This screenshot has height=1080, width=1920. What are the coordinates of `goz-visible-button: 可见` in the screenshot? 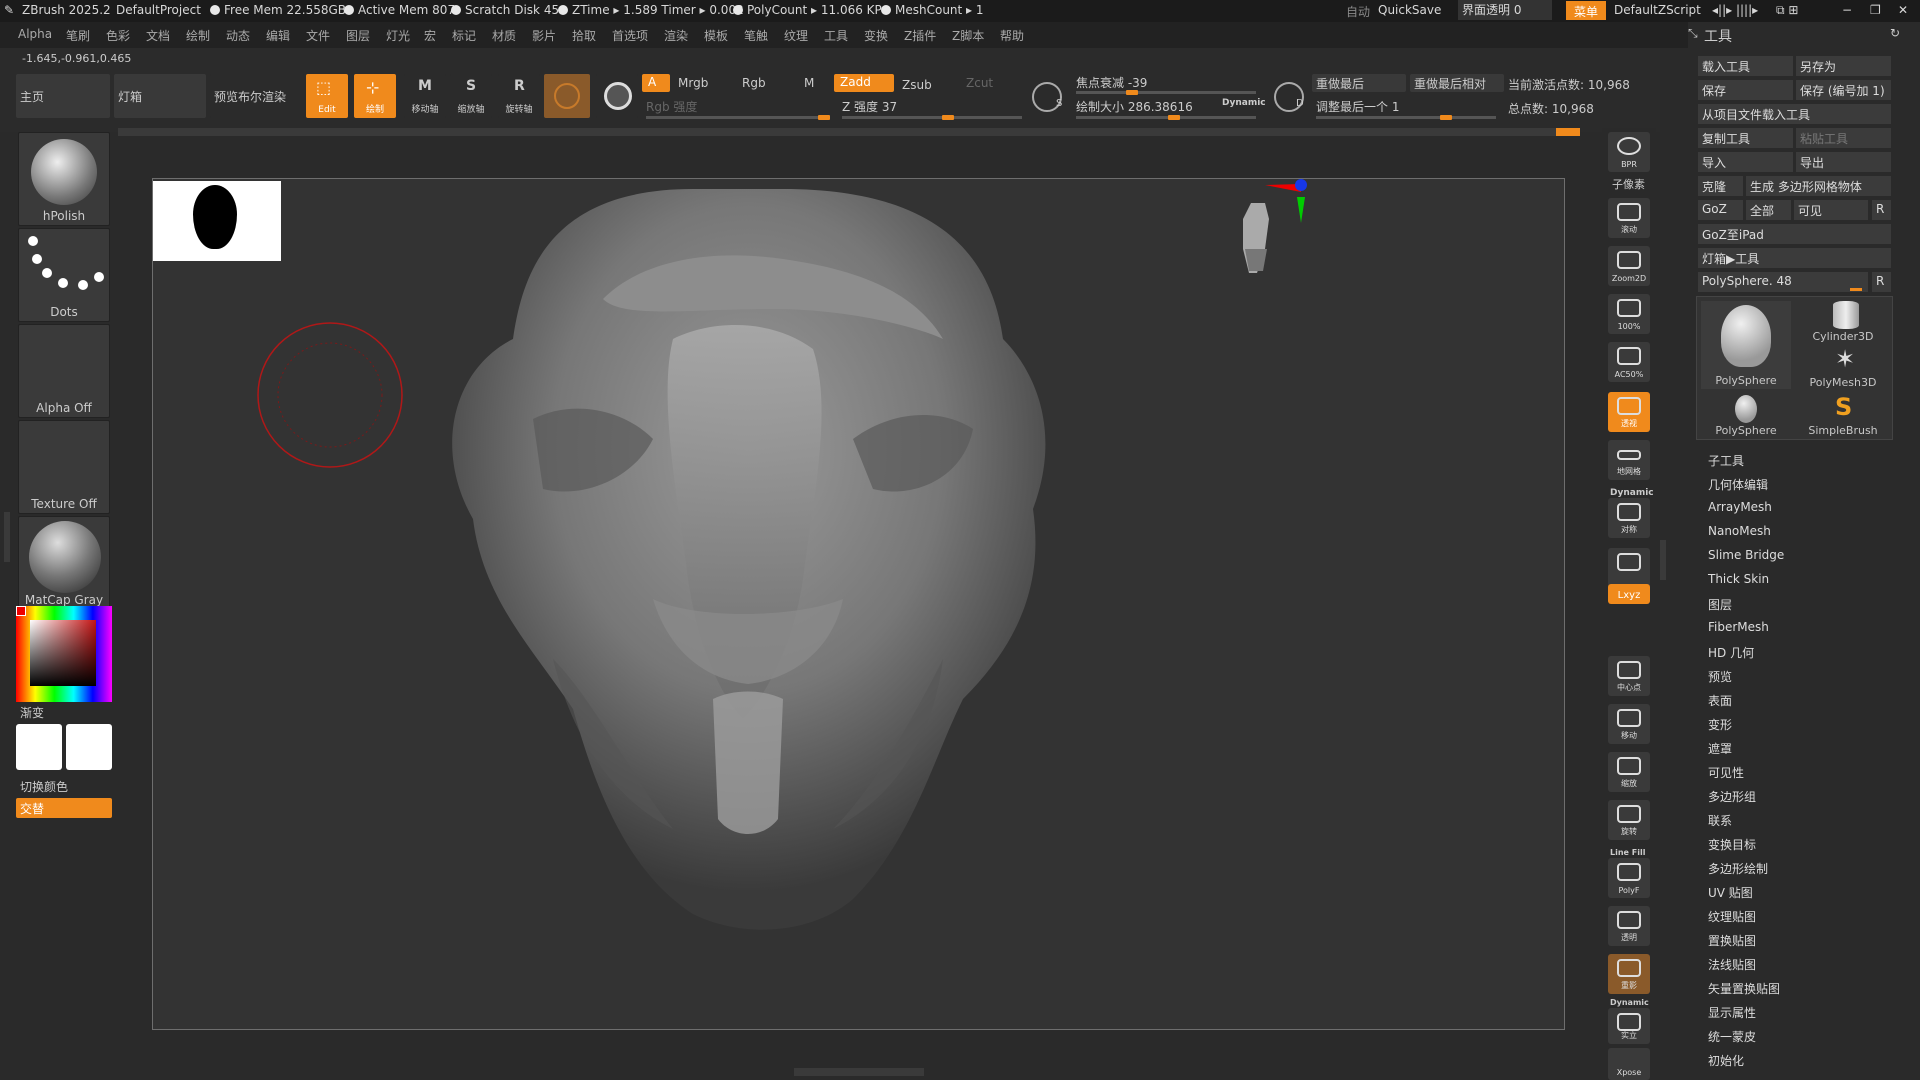 It's located at (1831, 210).